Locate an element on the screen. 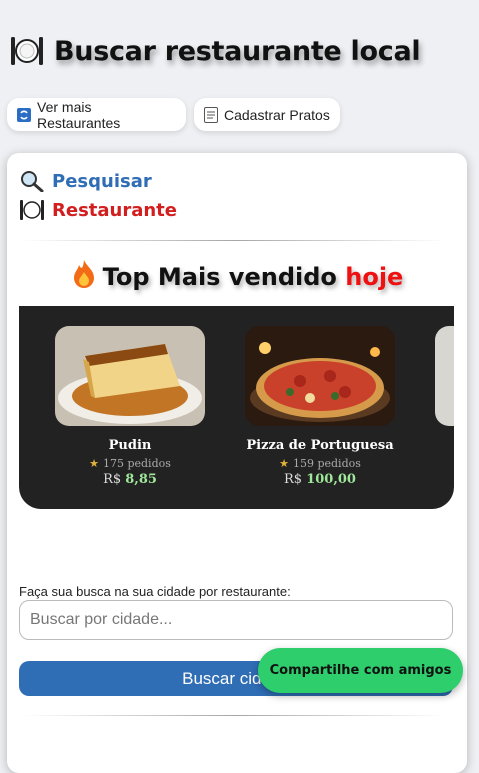 Image resolution: width=479 pixels, height=773 pixels. dish-price: R$ 100,00 is located at coordinates (320, 479).